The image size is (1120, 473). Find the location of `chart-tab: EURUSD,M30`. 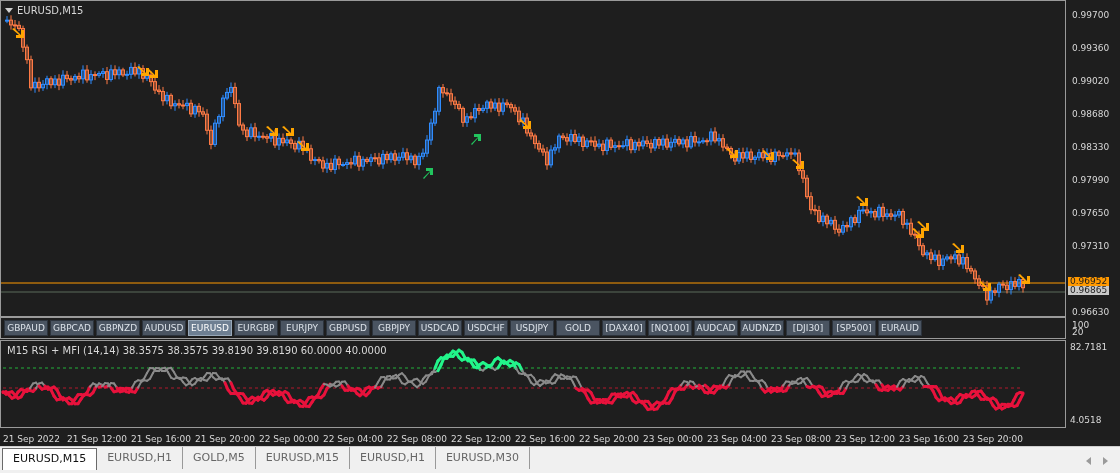

chart-tab: EURUSD,M30 is located at coordinates (483, 458).